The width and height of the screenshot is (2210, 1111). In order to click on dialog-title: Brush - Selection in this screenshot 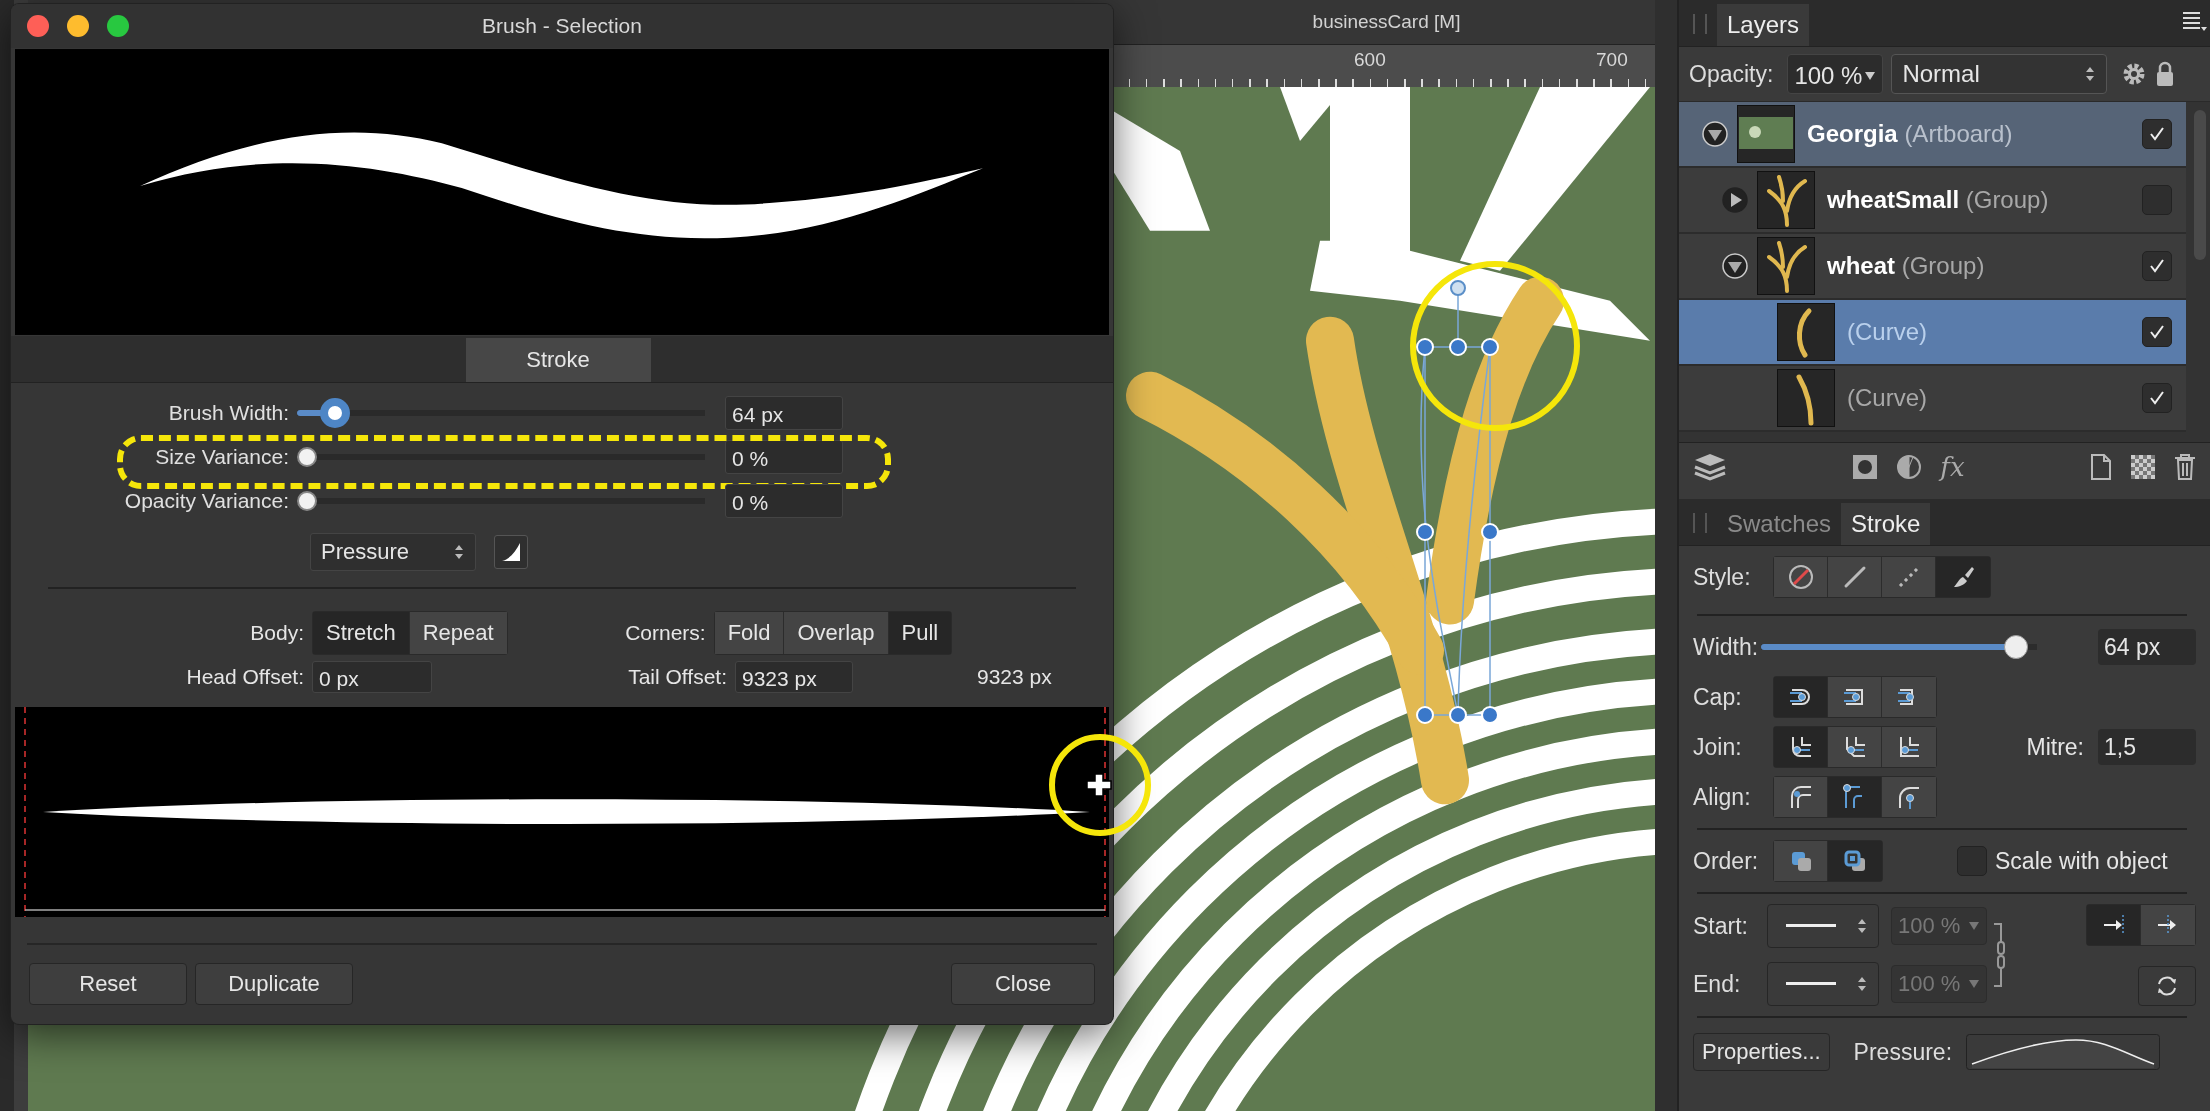, I will do `click(562, 26)`.